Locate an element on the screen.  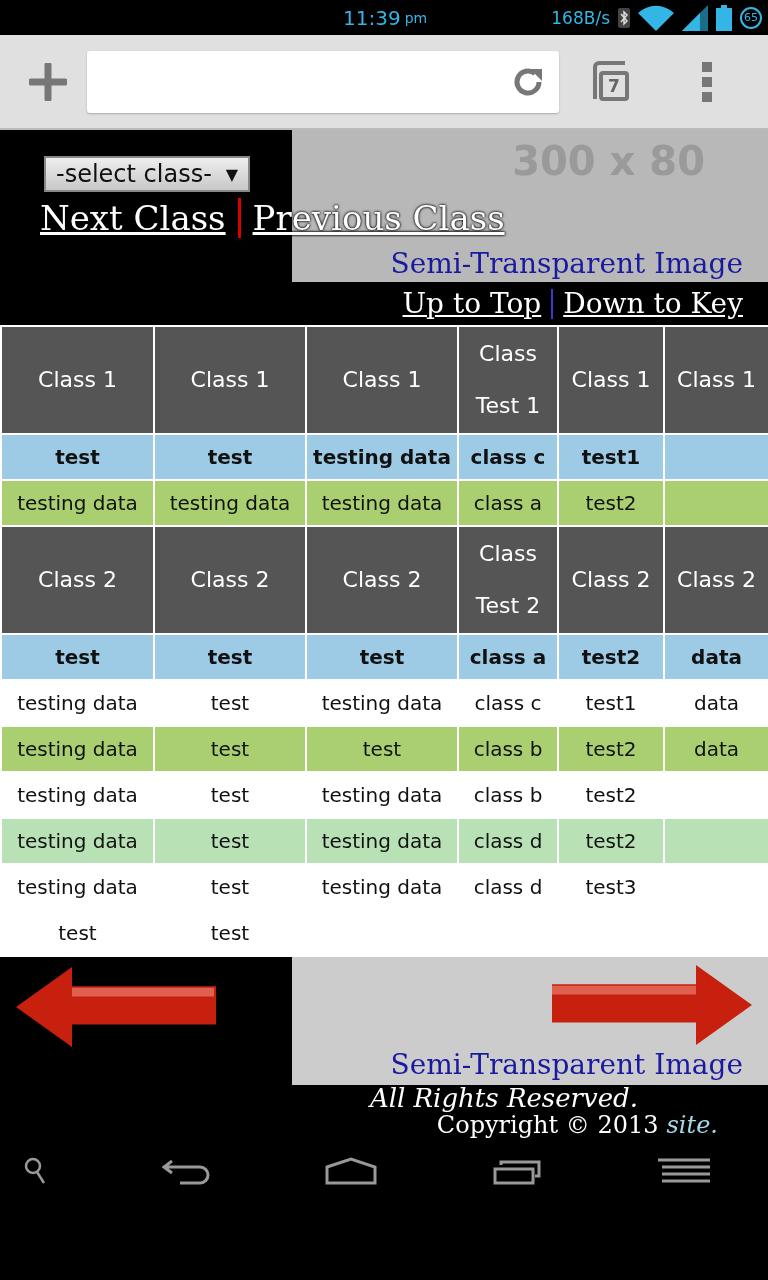
right-arrow-icon is located at coordinates (652, 1005).